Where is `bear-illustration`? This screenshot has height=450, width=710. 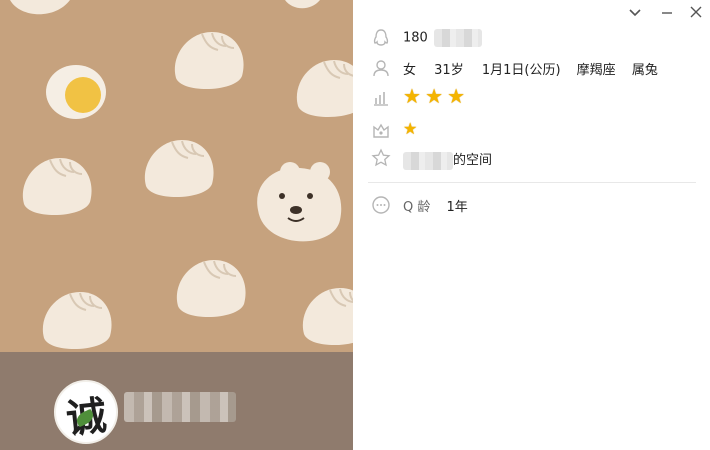 bear-illustration is located at coordinates (299, 202).